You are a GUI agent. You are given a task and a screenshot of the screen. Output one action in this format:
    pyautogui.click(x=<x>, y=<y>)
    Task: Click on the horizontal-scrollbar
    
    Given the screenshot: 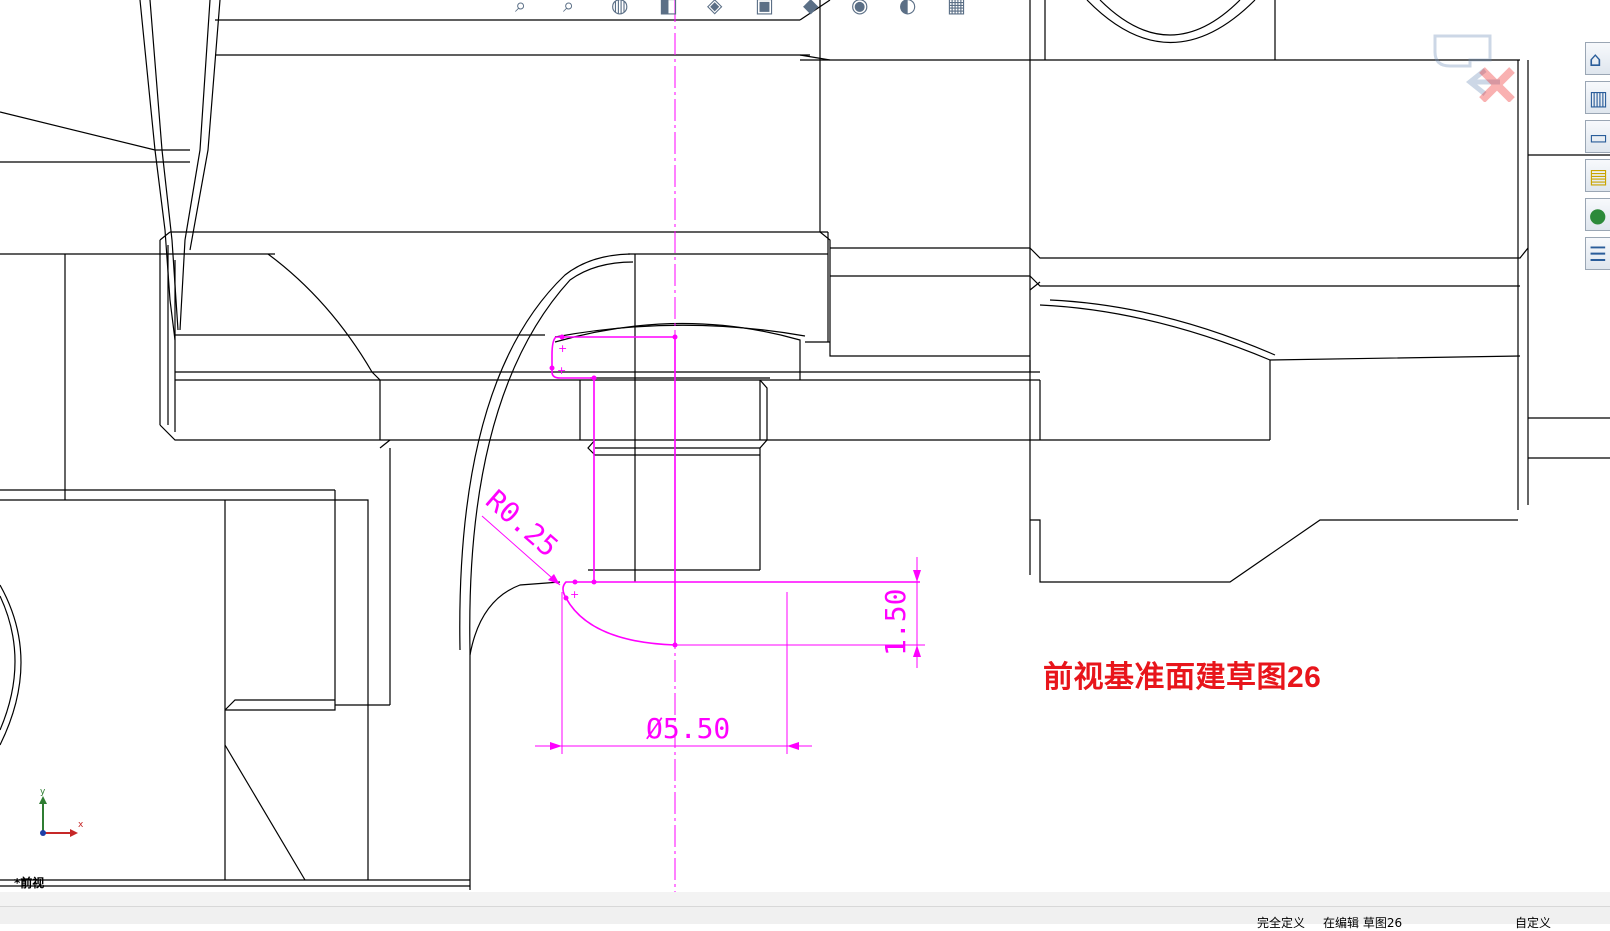 What is the action you would take?
    pyautogui.click(x=805, y=899)
    